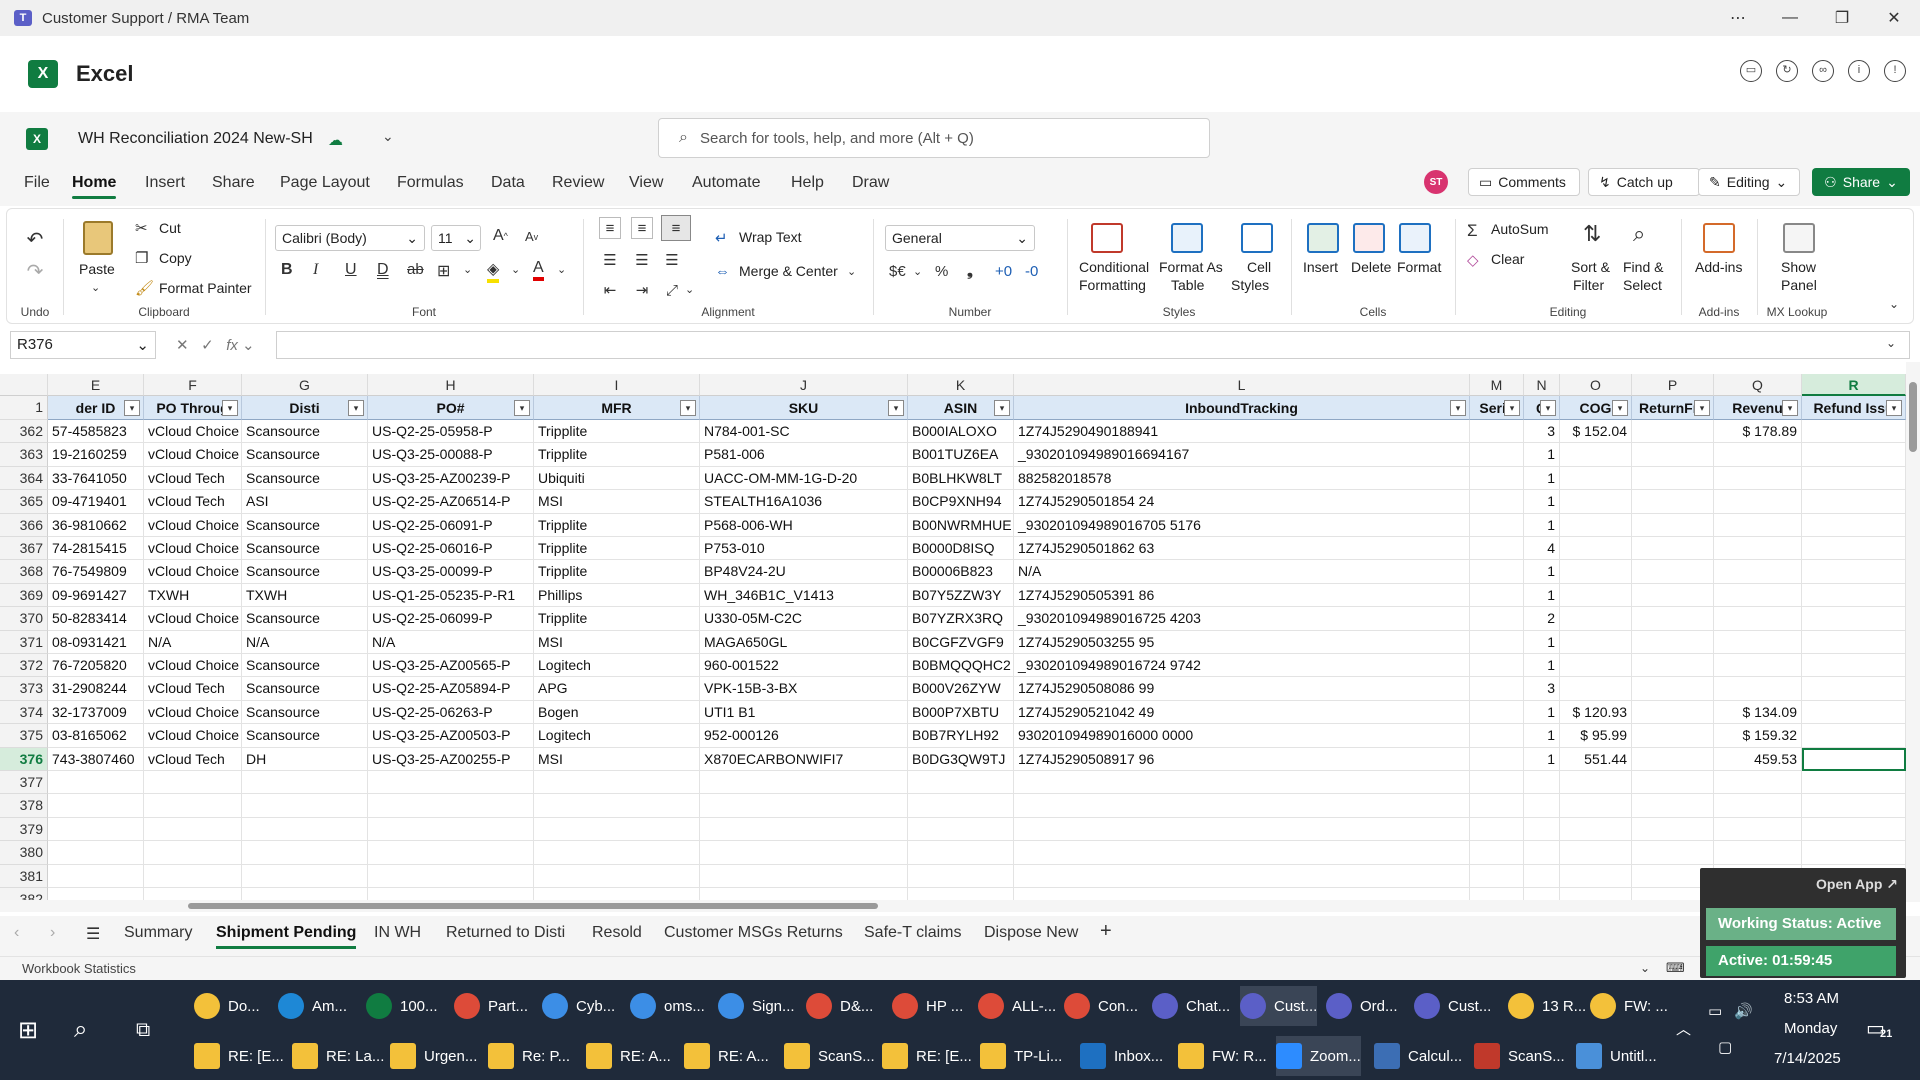  I want to click on task-view-icon: ⧉, so click(143, 1030).